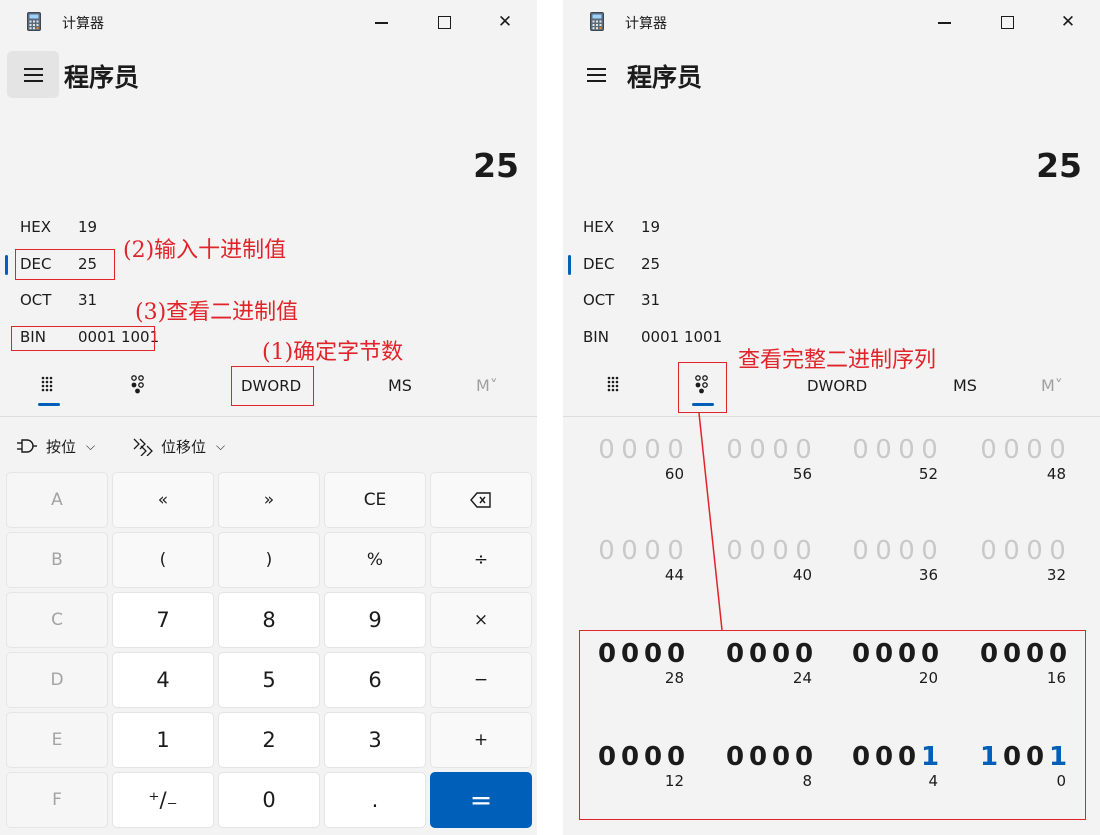  Describe the element at coordinates (481, 500) in the screenshot. I see `backspace-button` at that location.